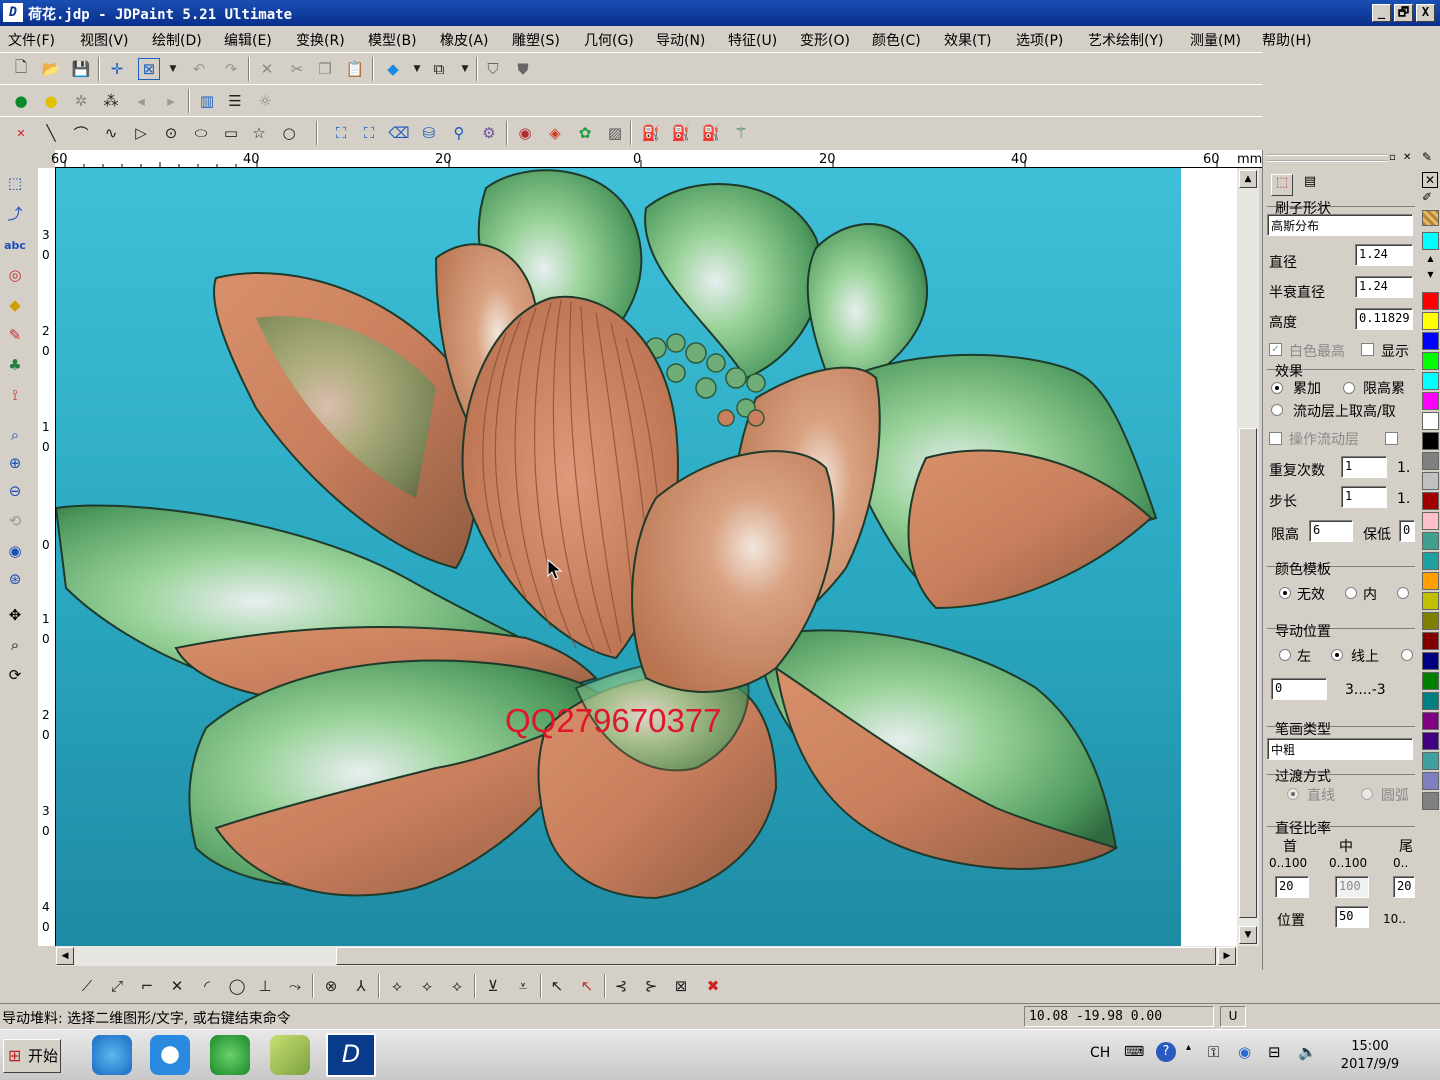 This screenshot has width=1440, height=1080. Describe the element at coordinates (117, 69) in the screenshot. I see `crosshair-icon: ✛` at that location.